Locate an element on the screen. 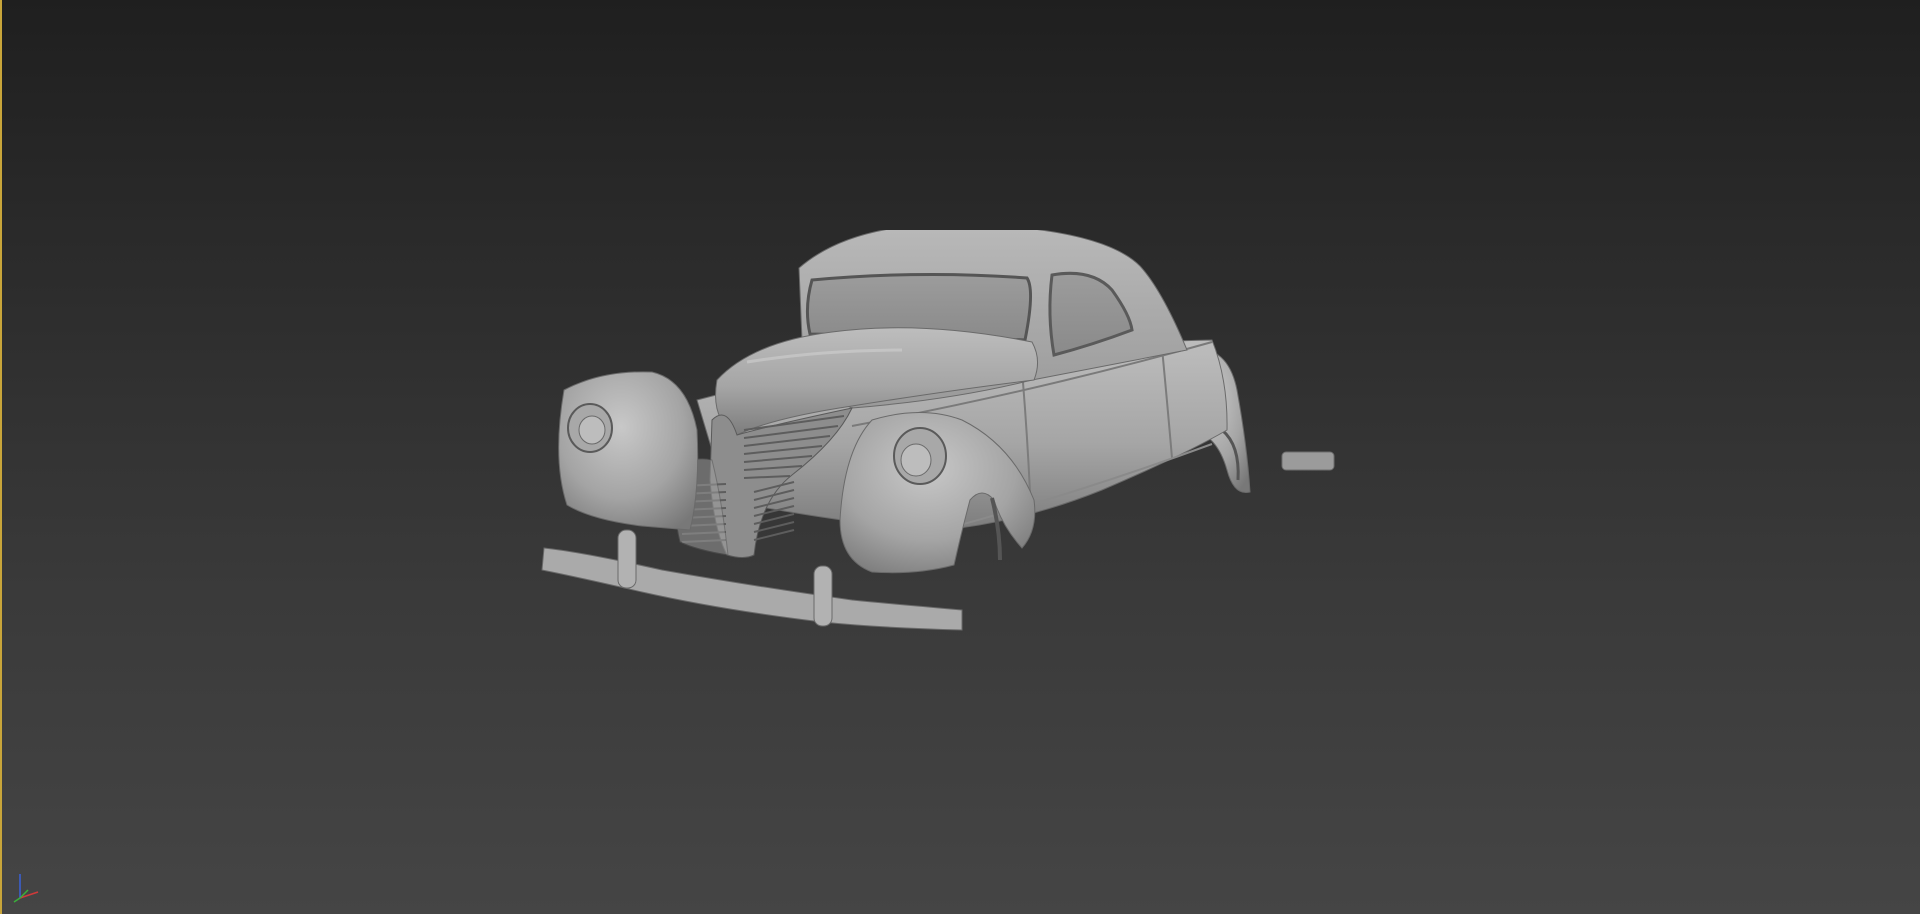 Image resolution: width=1920 pixels, height=914 pixels. headlight-left is located at coordinates (590, 428).